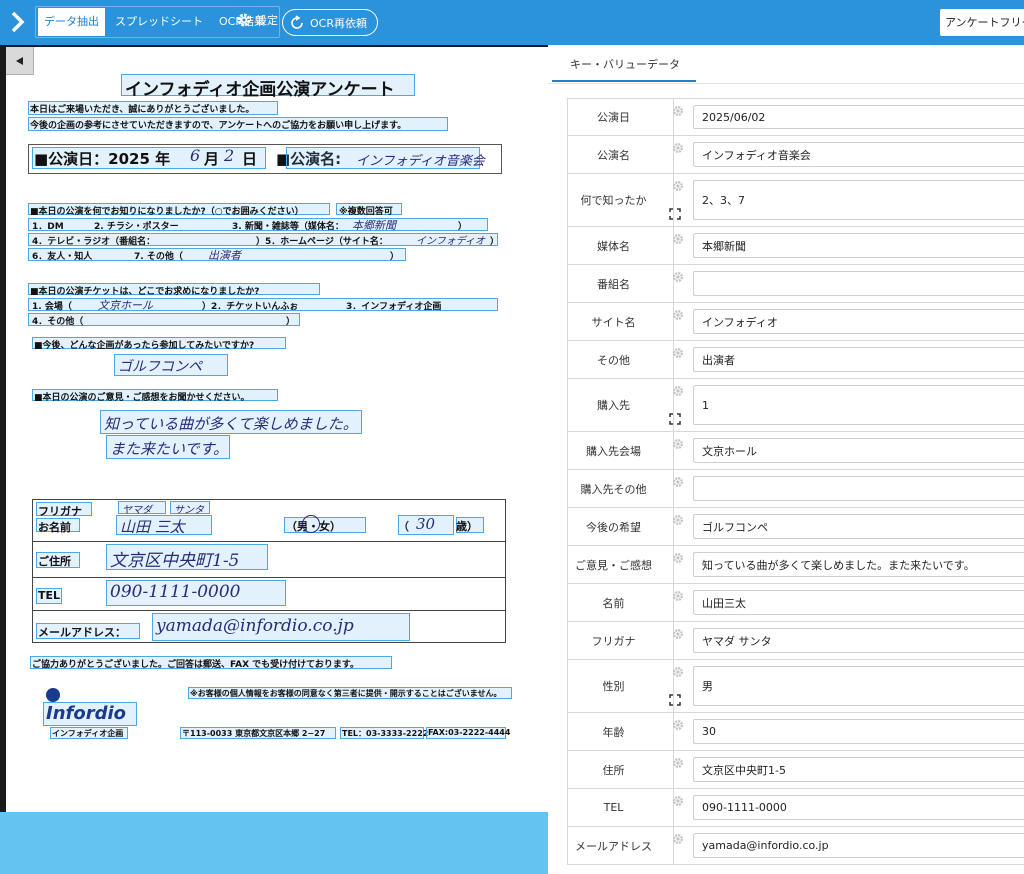 This screenshot has width=1024, height=874. I want to click on q1-media-name: 本郷新聞, so click(374, 225).